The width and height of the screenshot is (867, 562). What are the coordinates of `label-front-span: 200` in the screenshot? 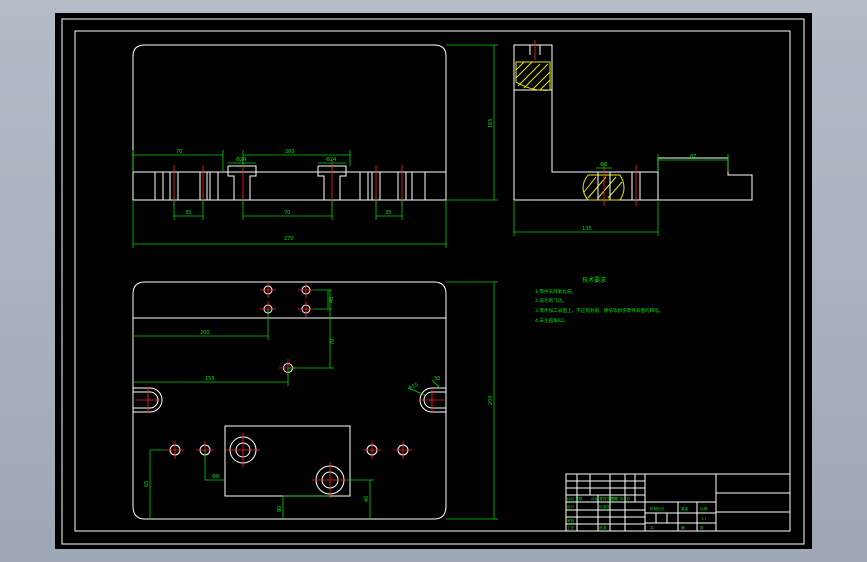 It's located at (290, 152).